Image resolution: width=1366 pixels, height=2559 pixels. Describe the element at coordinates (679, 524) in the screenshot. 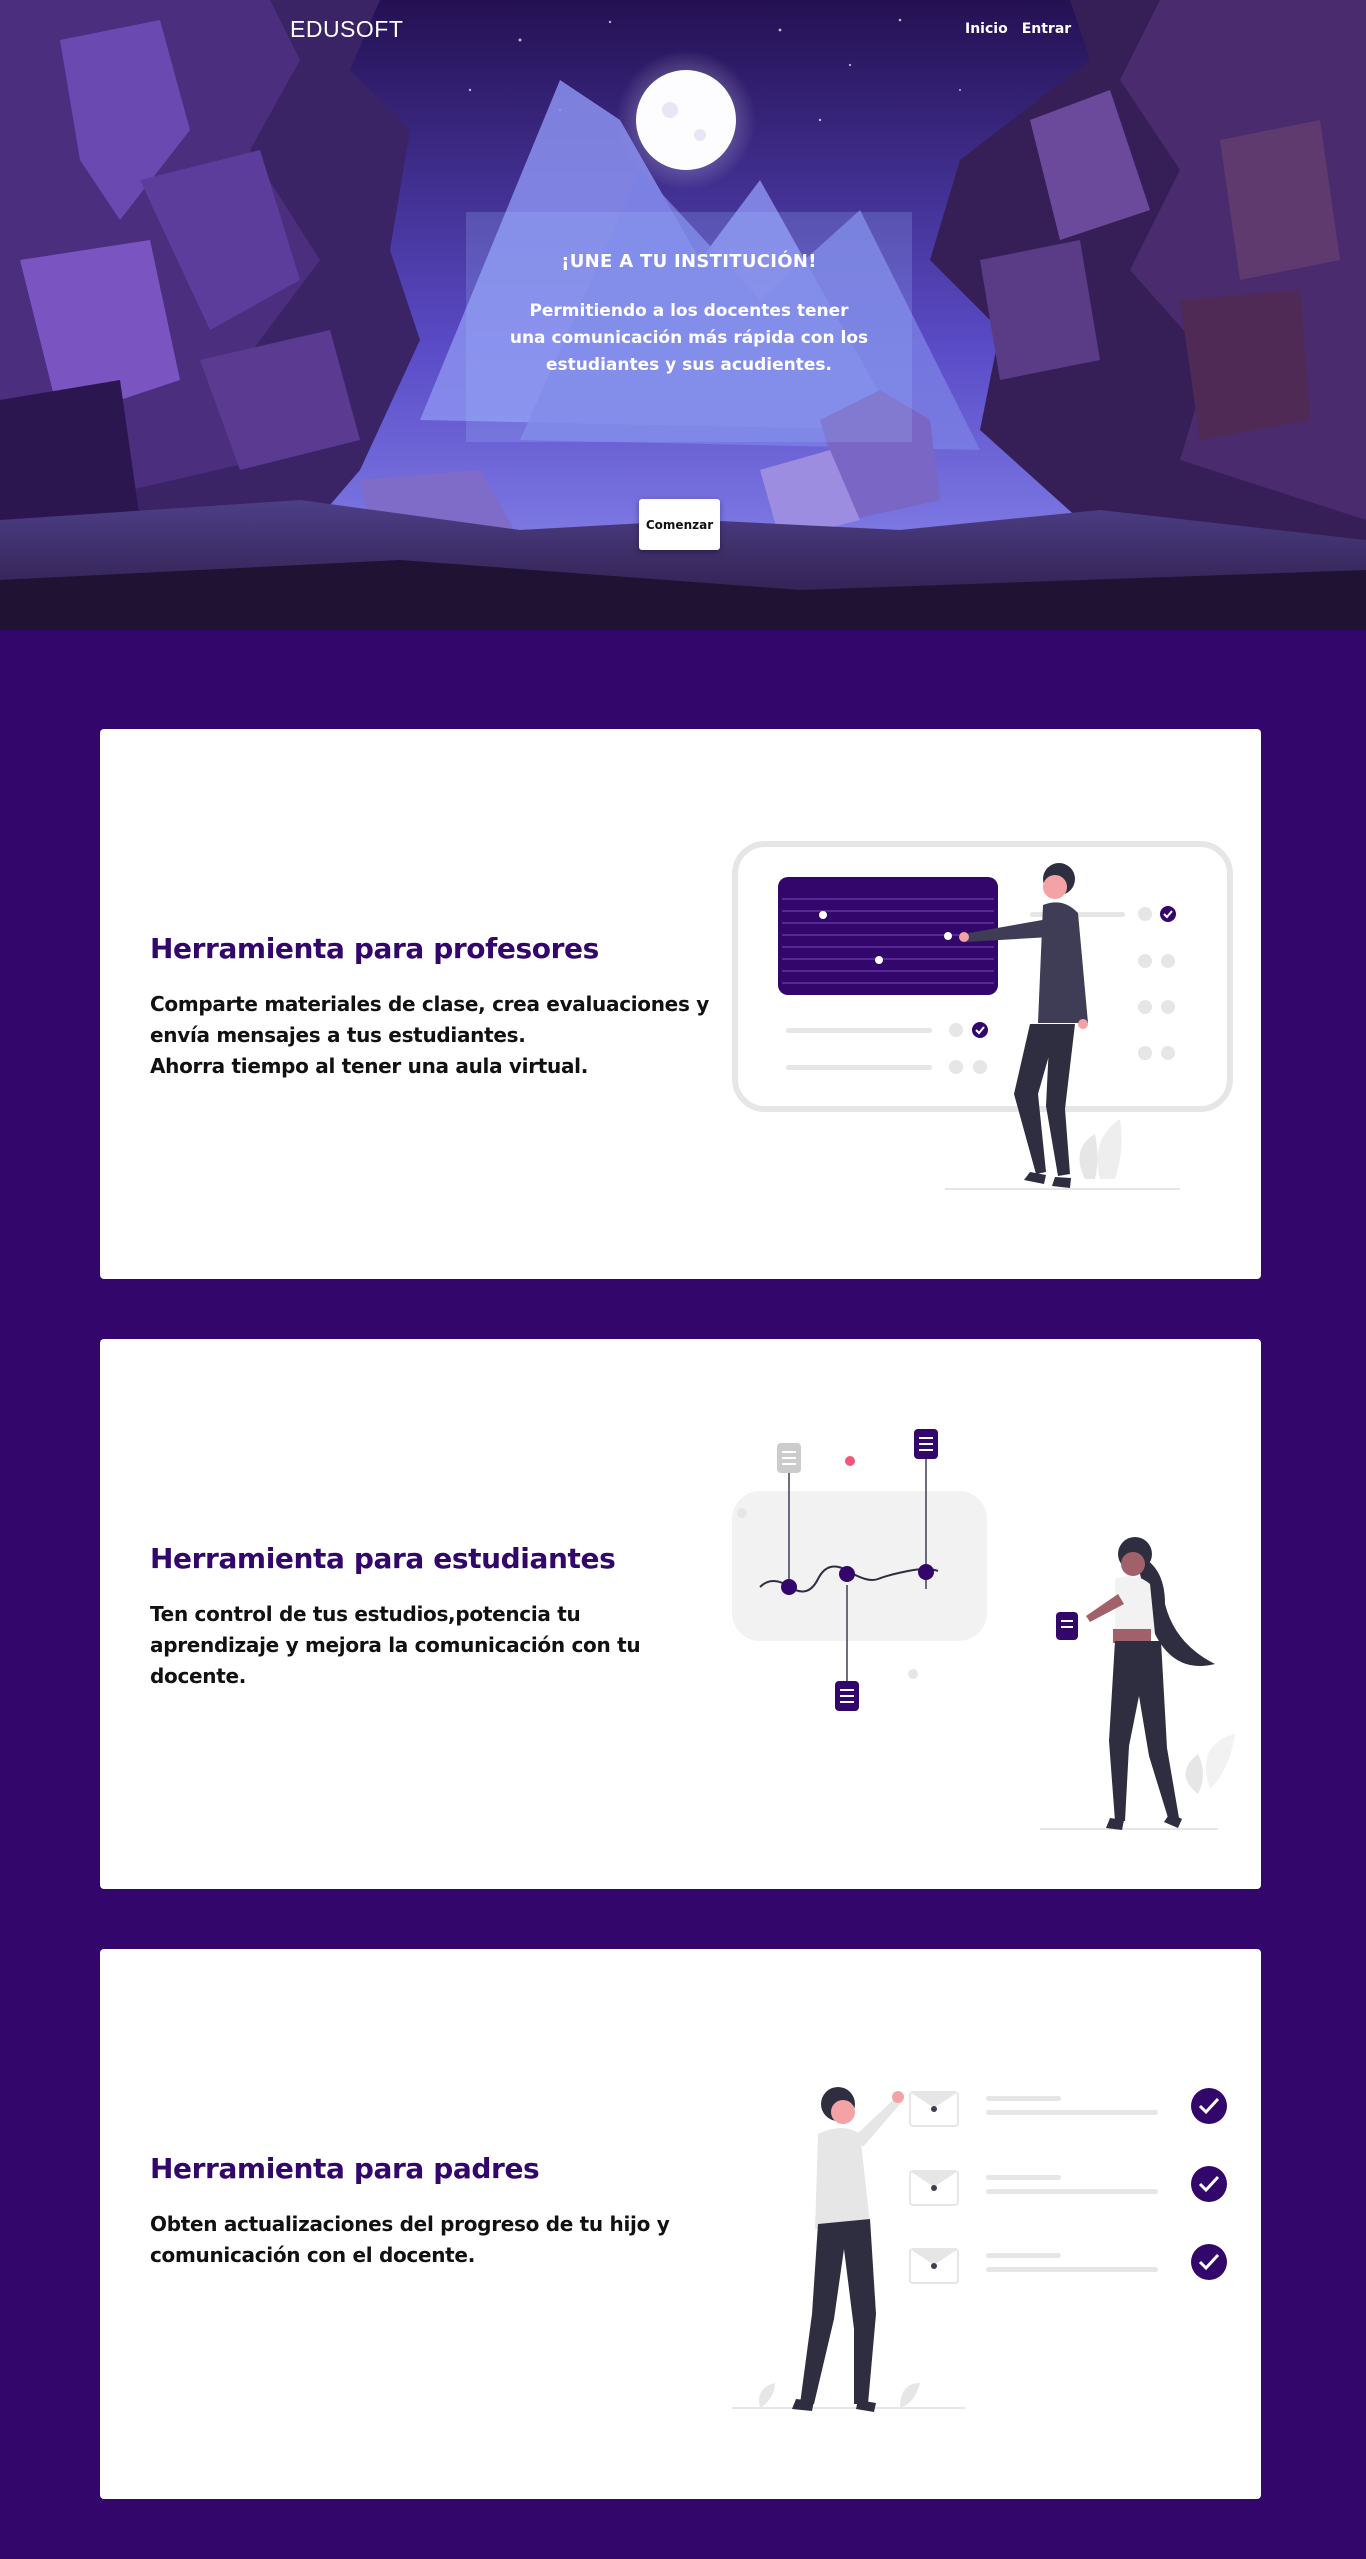

I see `start-button: Comenzar` at that location.